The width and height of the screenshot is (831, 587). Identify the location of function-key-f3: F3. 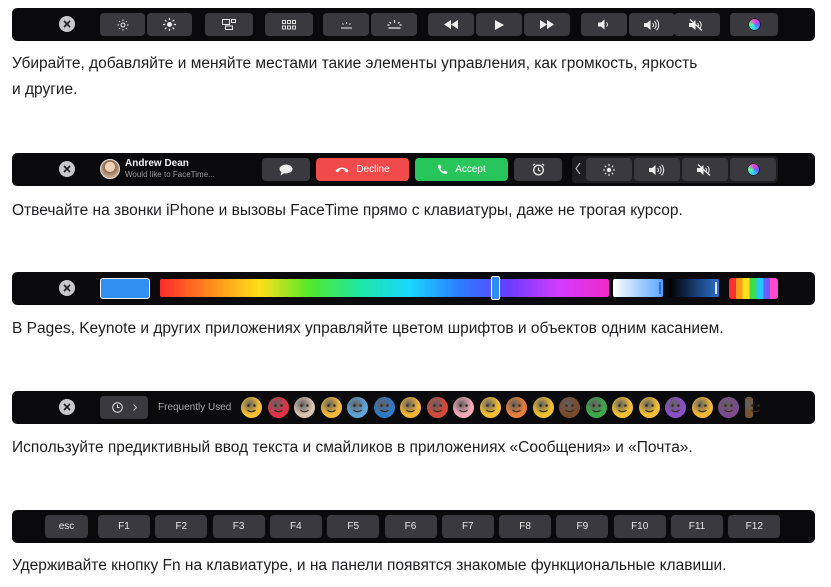
(238, 526).